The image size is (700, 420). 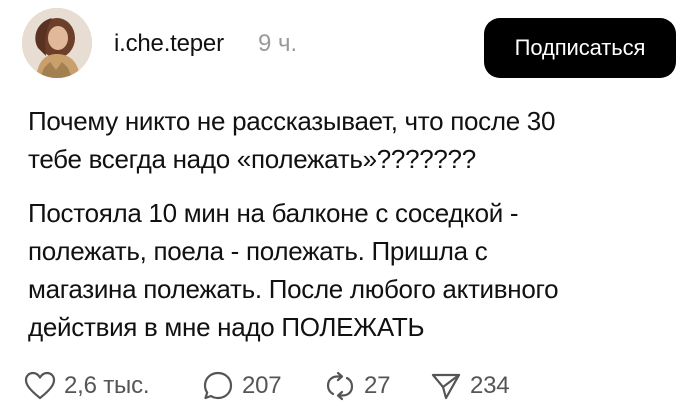 I want to click on repost-arrows-icon, so click(x=340, y=386).